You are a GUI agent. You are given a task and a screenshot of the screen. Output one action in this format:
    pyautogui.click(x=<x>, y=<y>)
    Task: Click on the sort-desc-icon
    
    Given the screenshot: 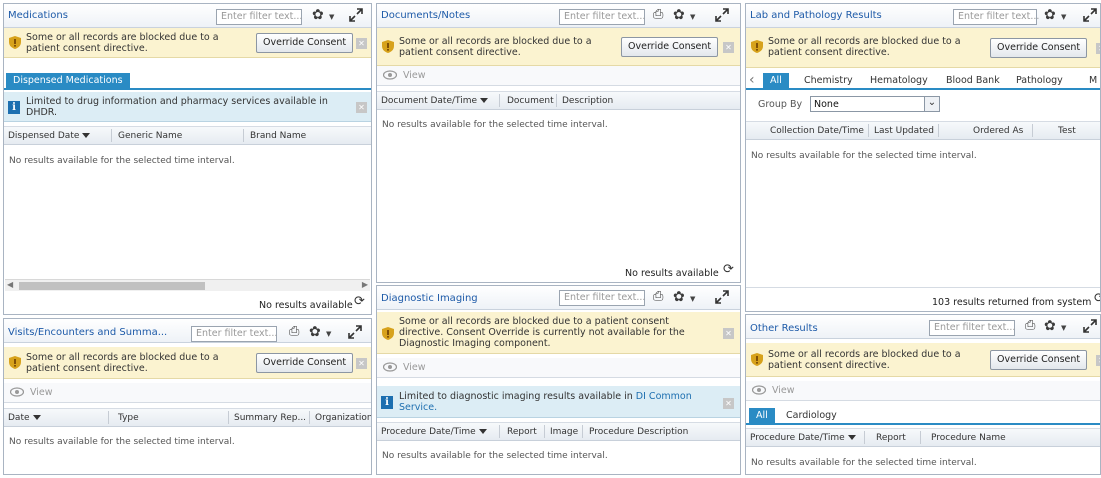 What is the action you would take?
    pyautogui.click(x=36, y=417)
    